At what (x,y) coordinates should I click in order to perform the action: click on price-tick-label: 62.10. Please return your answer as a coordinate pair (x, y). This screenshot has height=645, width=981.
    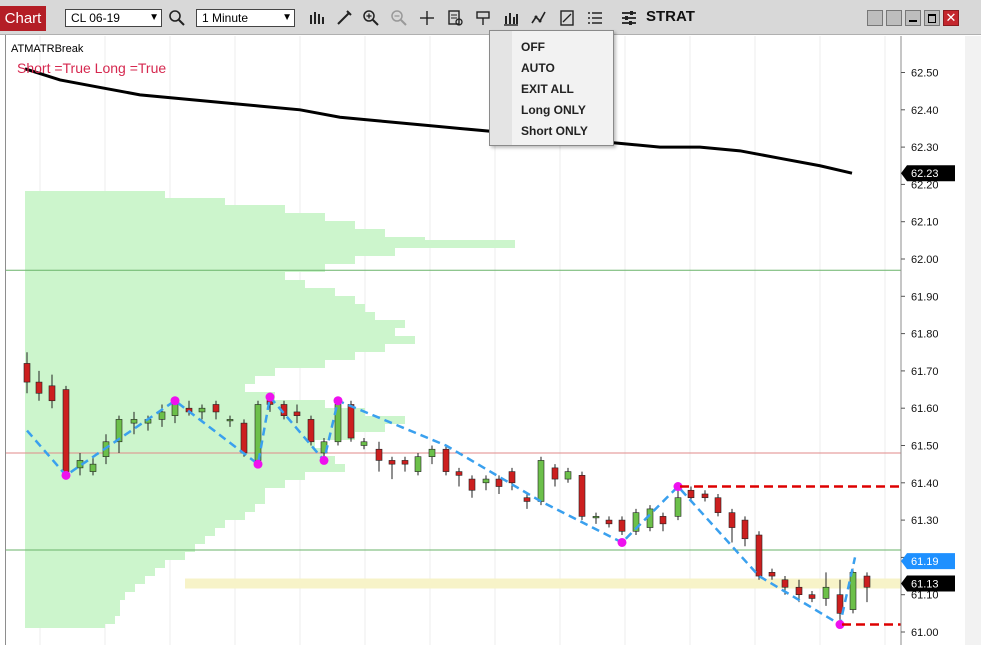
    Looking at the image, I should click on (925, 223).